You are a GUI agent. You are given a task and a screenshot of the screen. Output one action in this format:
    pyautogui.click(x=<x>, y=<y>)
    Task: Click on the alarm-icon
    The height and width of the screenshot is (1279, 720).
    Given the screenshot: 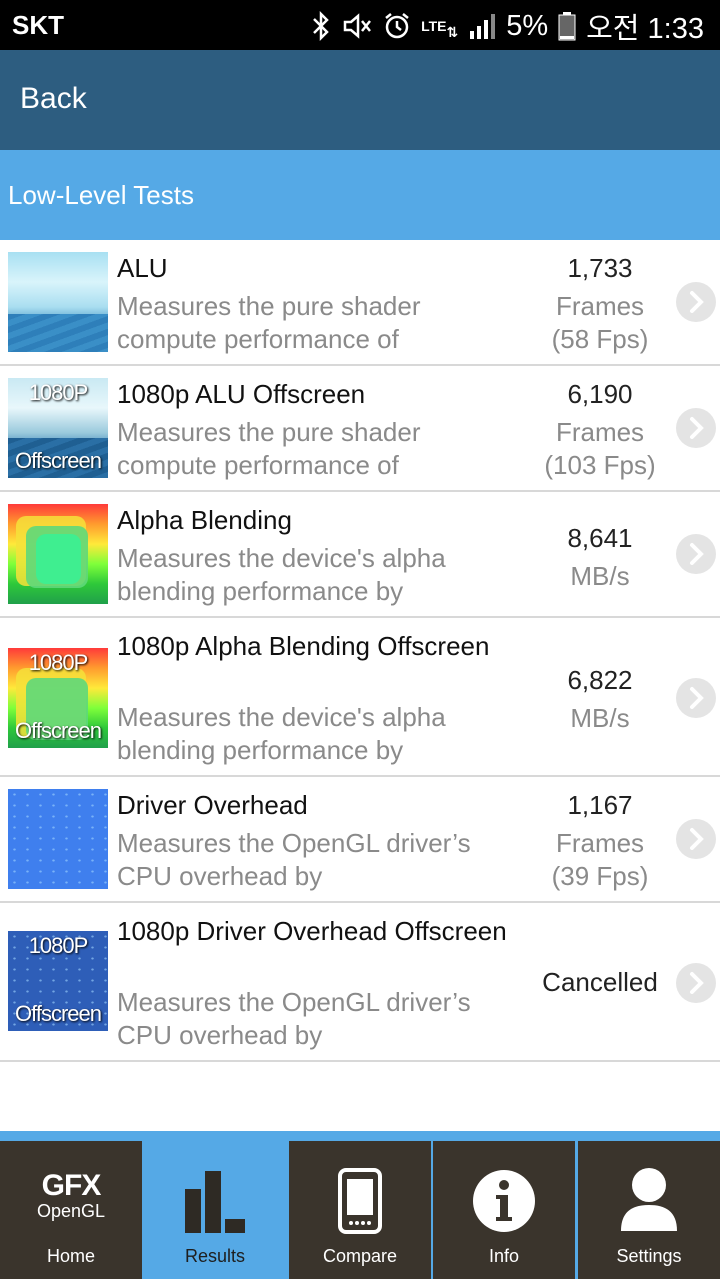 What is the action you would take?
    pyautogui.click(x=397, y=26)
    